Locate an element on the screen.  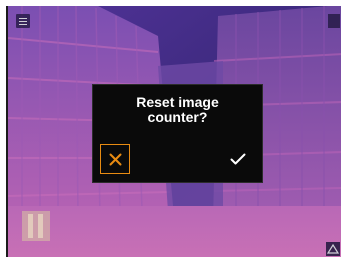
menu-button is located at coordinates (23, 21).